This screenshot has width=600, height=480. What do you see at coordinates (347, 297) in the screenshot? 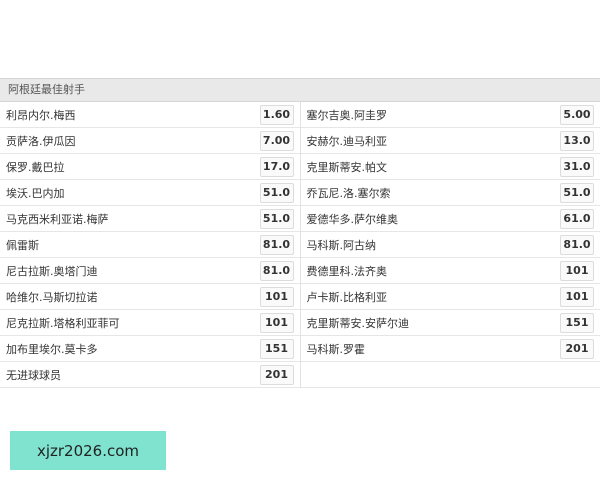
I see `player-name: 卢卡斯.比格利亚` at bounding box center [347, 297].